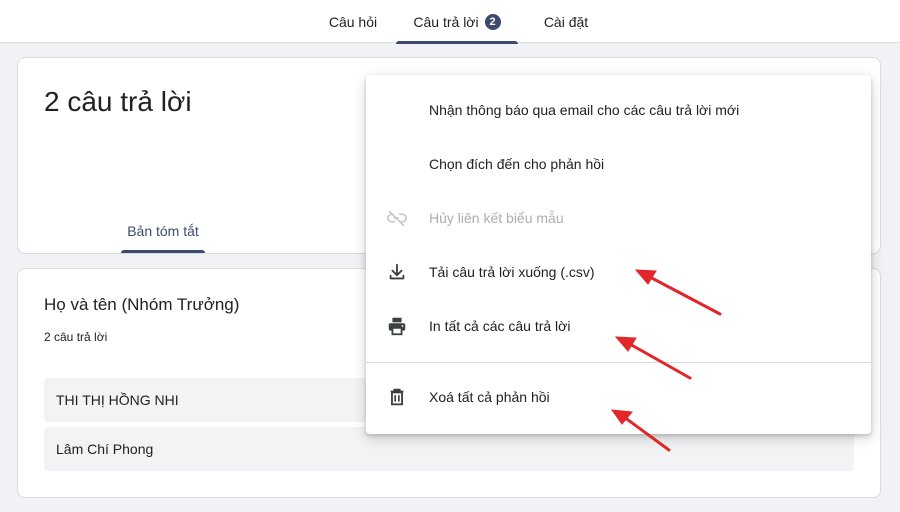 The height and width of the screenshot is (512, 900). I want to click on menu-item-label: Hủy liên kết biểu mẫu, so click(496, 218).